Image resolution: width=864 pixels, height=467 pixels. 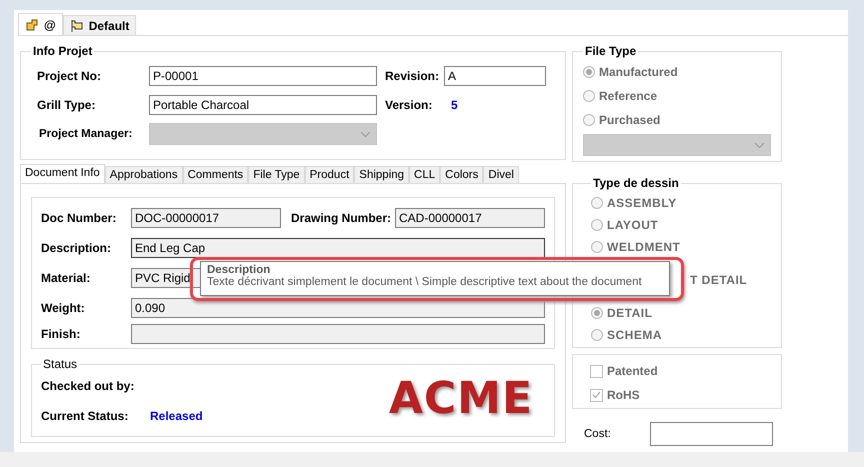 I want to click on field-label: Grill Type:, so click(x=66, y=105).